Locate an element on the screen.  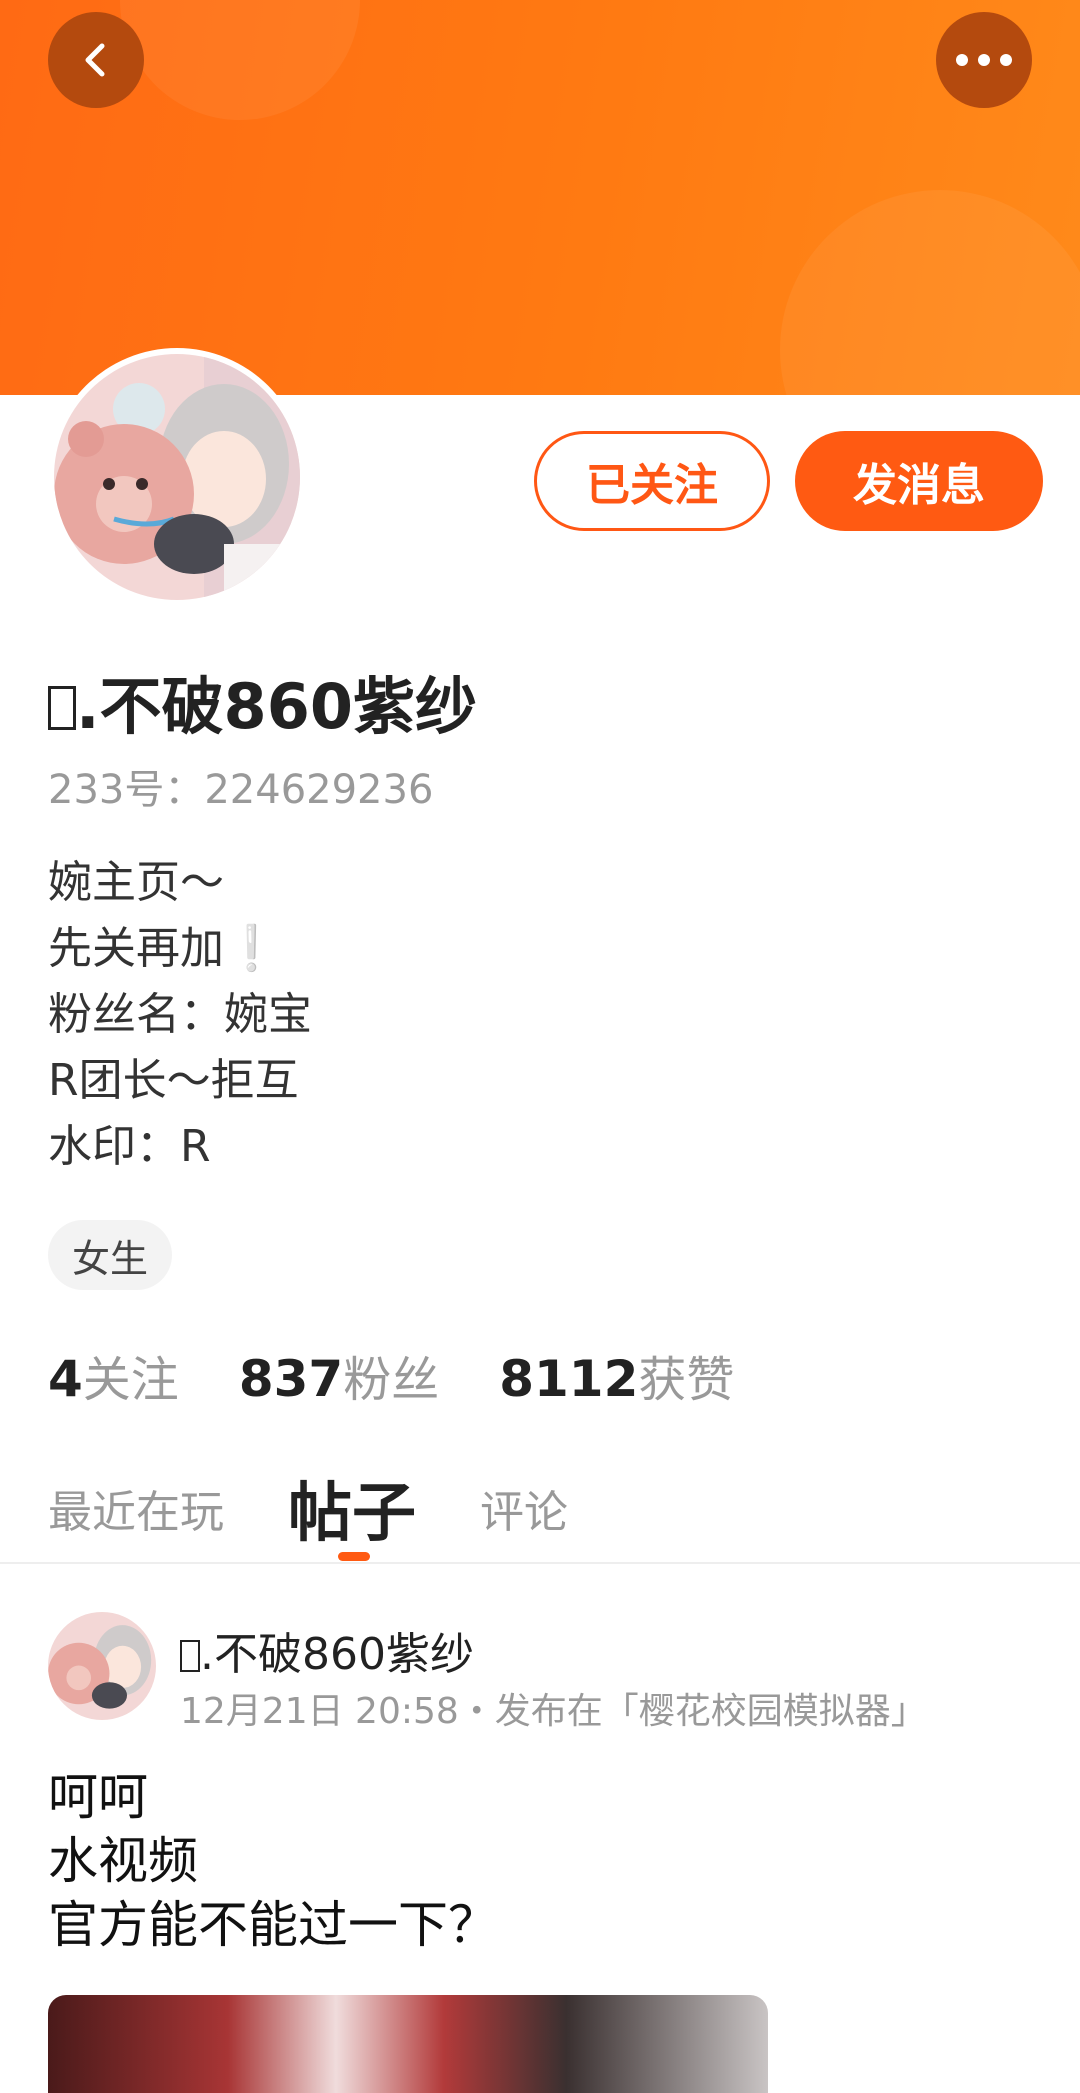
more-horizontal-icon is located at coordinates (984, 60).